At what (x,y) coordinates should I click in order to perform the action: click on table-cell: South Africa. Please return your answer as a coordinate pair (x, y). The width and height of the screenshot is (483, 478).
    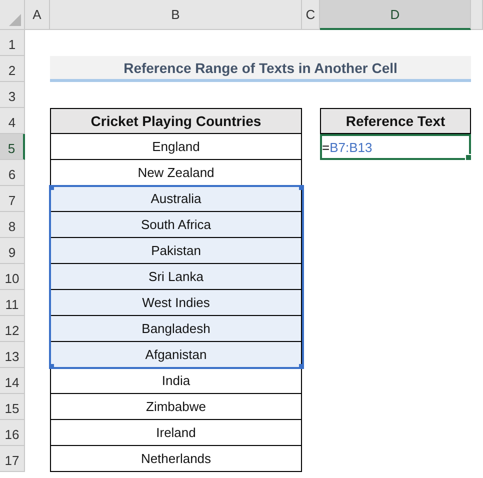
    Looking at the image, I should click on (176, 225).